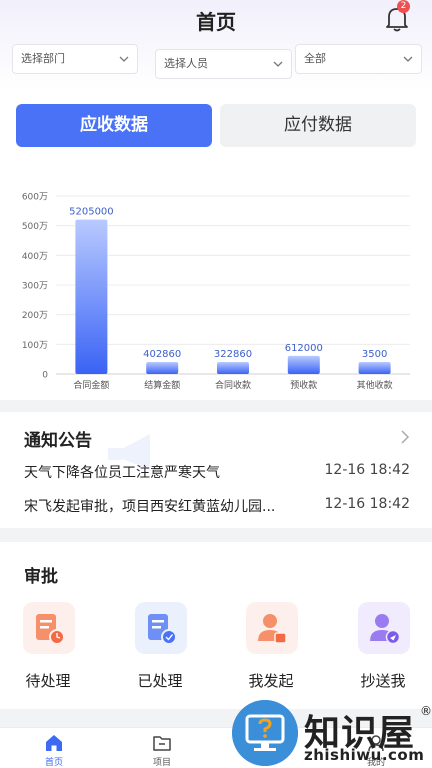  Describe the element at coordinates (364, 755) in the screenshot. I see `watermark-domain: zhishiwu.com` at that location.